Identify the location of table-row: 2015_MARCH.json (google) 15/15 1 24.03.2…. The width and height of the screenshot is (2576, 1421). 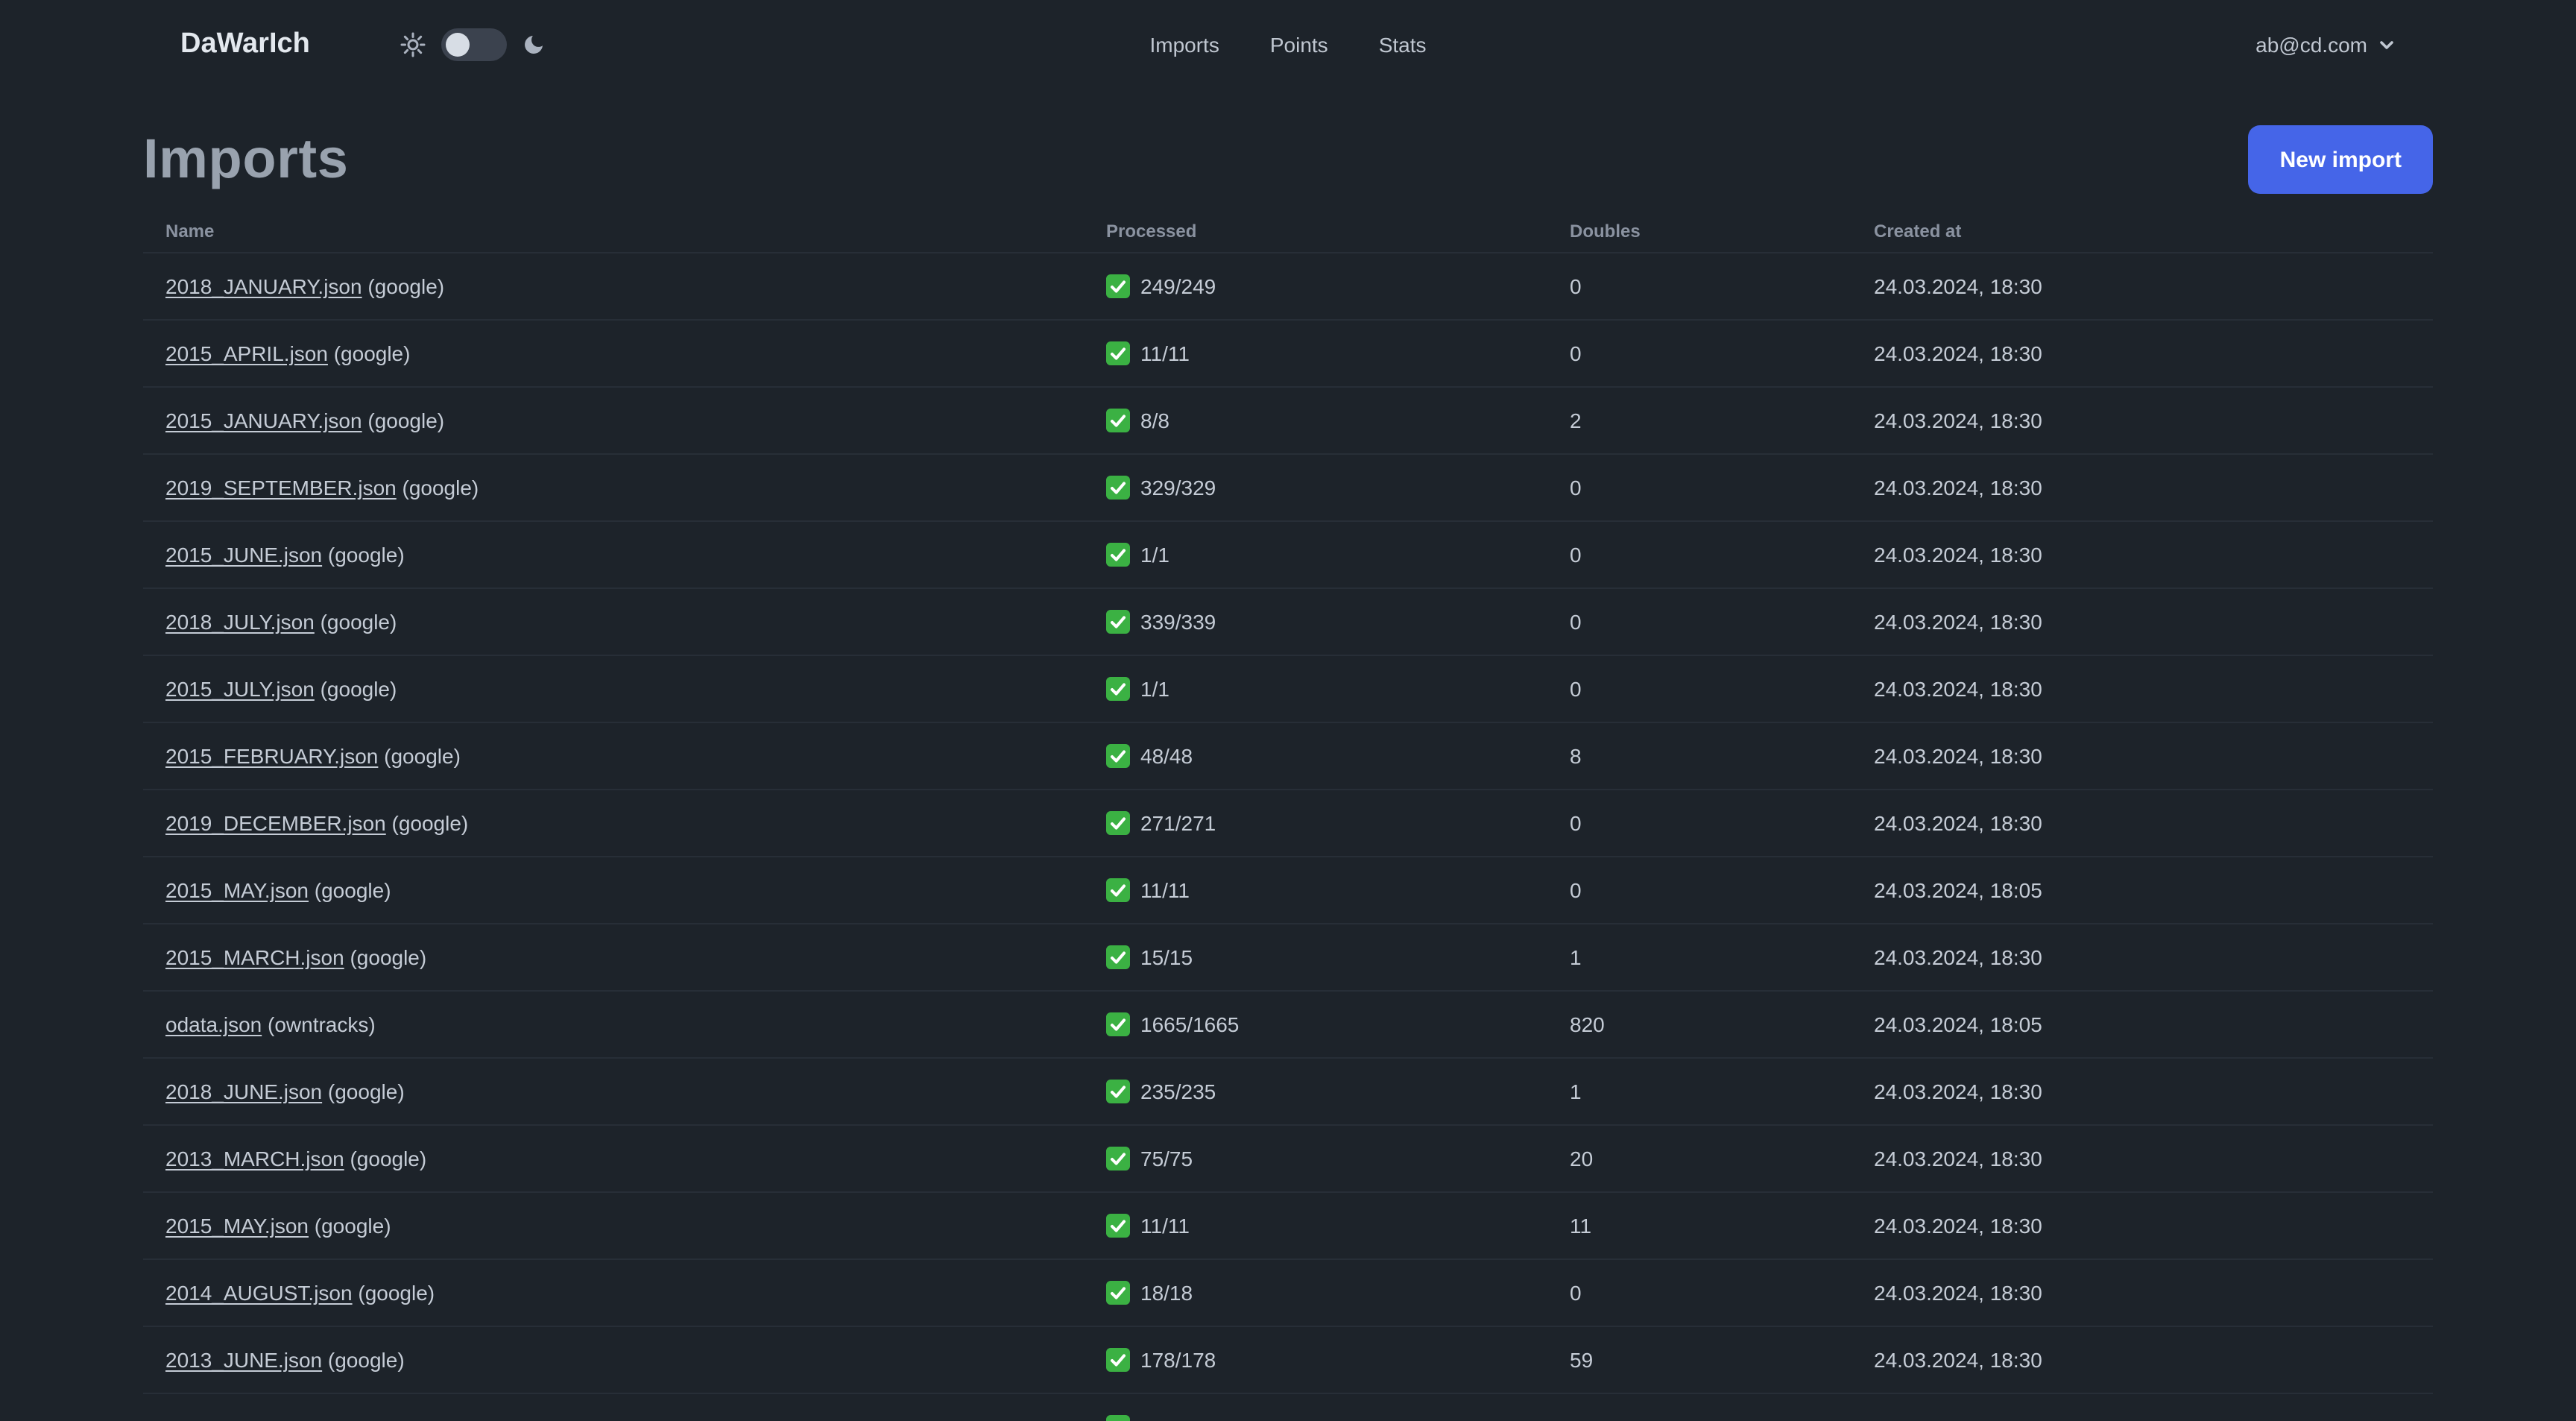
(1288, 958).